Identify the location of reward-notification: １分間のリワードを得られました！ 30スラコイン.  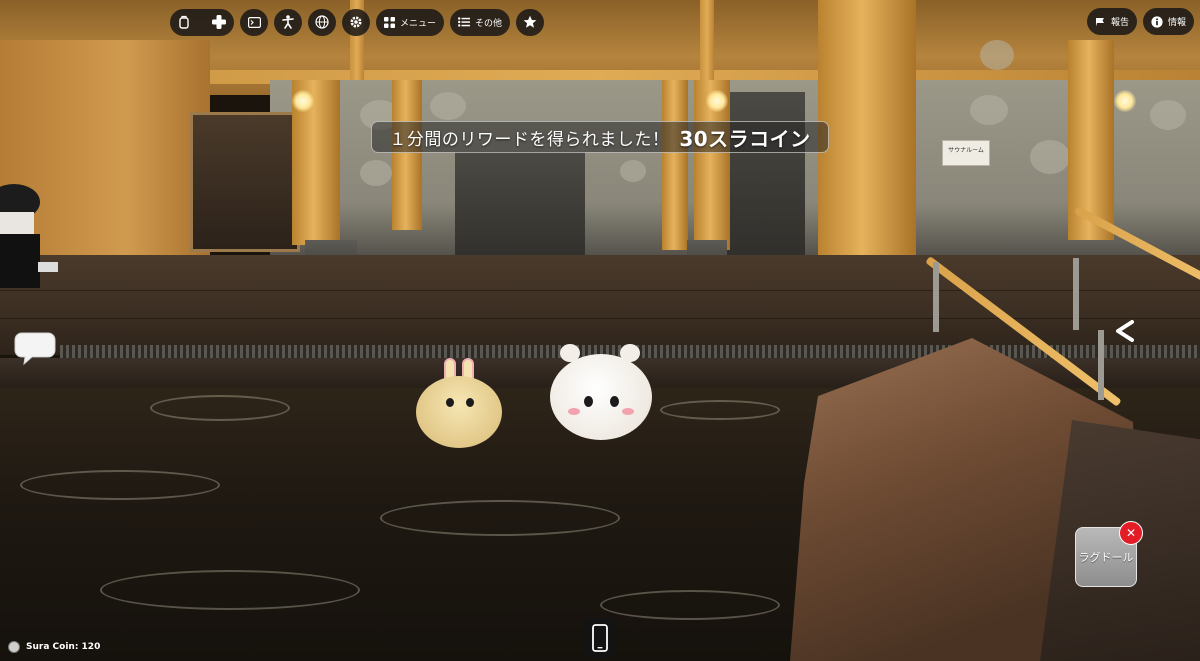
(600, 137).